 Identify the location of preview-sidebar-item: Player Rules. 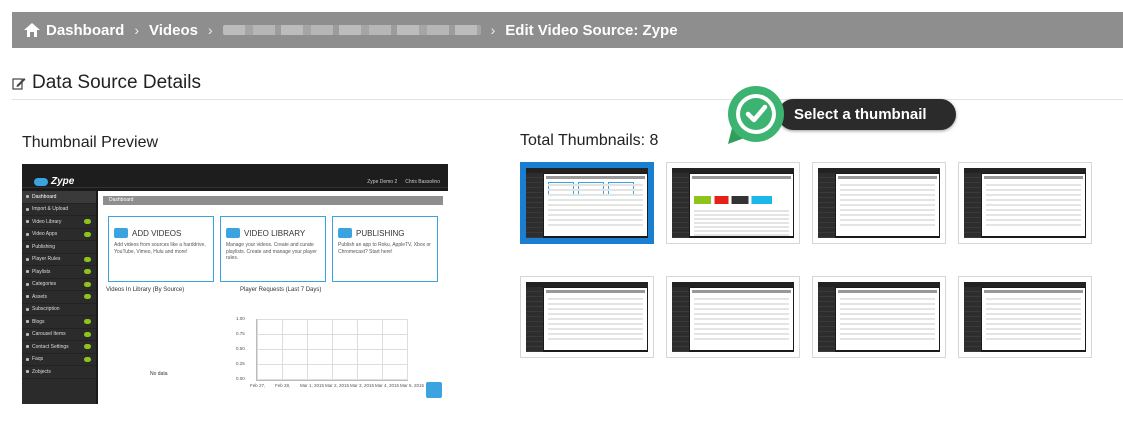
(59, 260).